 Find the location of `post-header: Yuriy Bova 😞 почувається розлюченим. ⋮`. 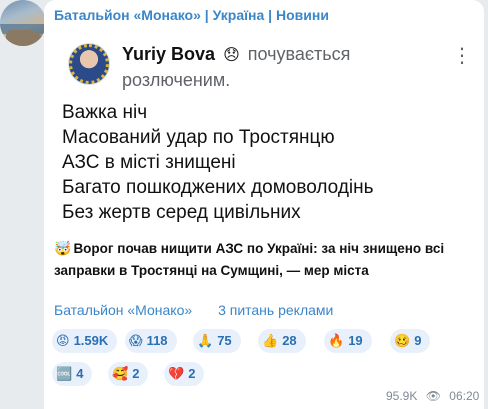

post-header: Yuriy Bova 😞 почувається розлюченим. ⋮ is located at coordinates (266, 65).